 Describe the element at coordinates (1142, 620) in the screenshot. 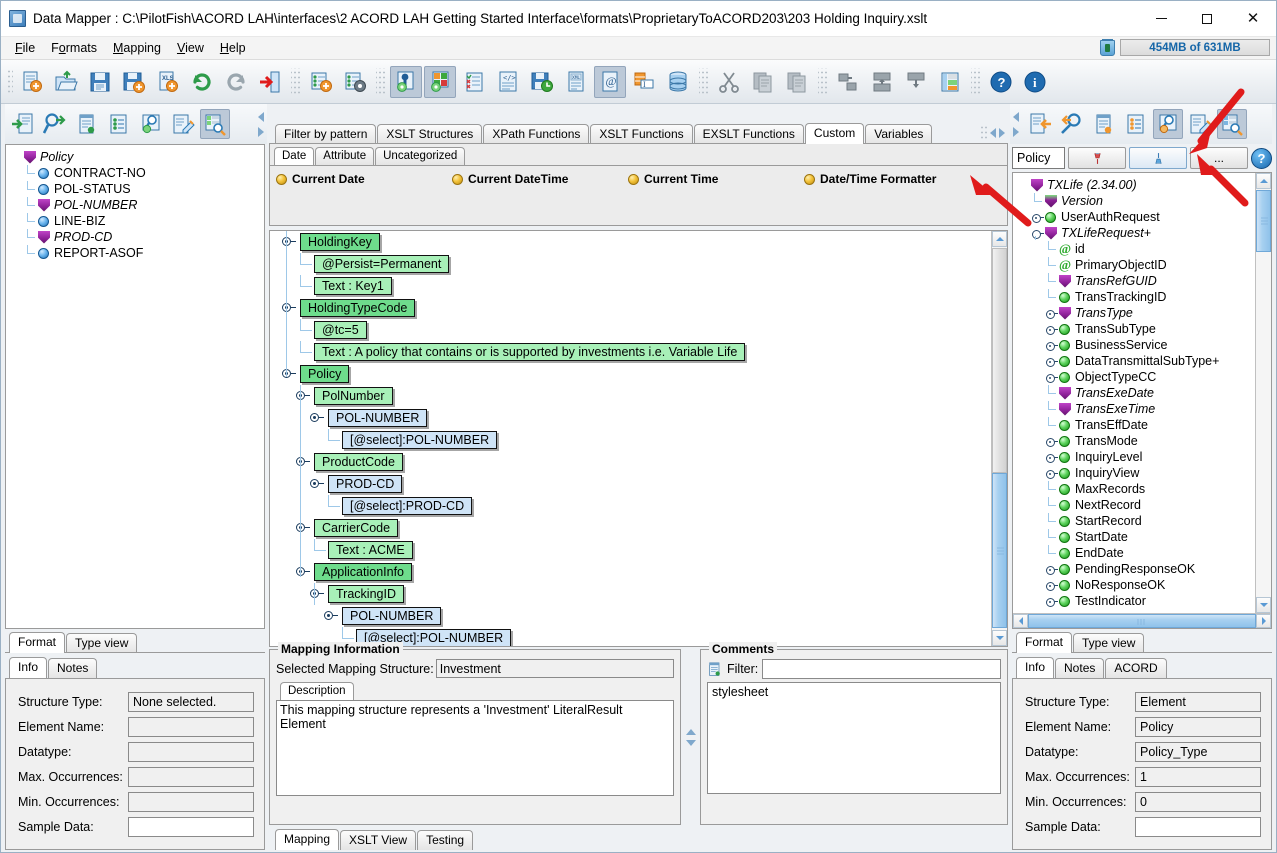

I see `target-tree-hscrollbar` at that location.